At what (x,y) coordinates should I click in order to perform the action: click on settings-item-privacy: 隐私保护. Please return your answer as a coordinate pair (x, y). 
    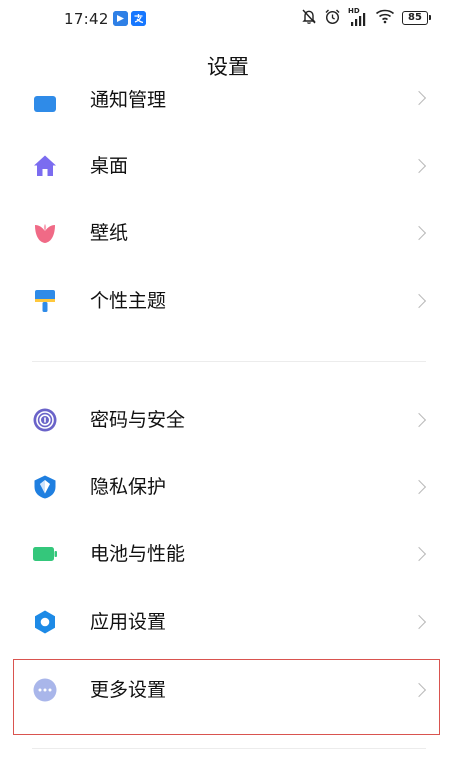
    Looking at the image, I should click on (228, 487).